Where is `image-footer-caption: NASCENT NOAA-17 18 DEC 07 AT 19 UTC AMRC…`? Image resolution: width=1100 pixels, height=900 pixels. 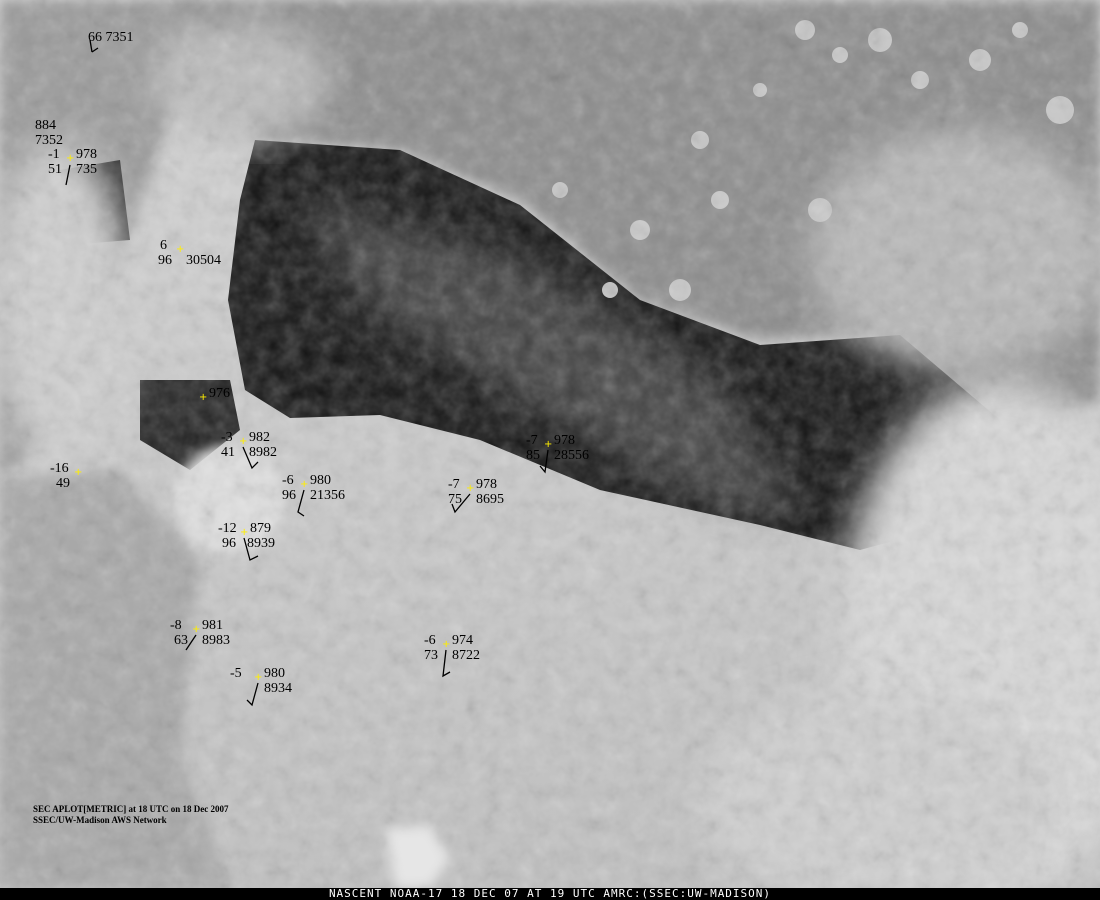
image-footer-caption: NASCENT NOAA-17 18 DEC 07 AT 19 UTC AMRC… is located at coordinates (550, 894).